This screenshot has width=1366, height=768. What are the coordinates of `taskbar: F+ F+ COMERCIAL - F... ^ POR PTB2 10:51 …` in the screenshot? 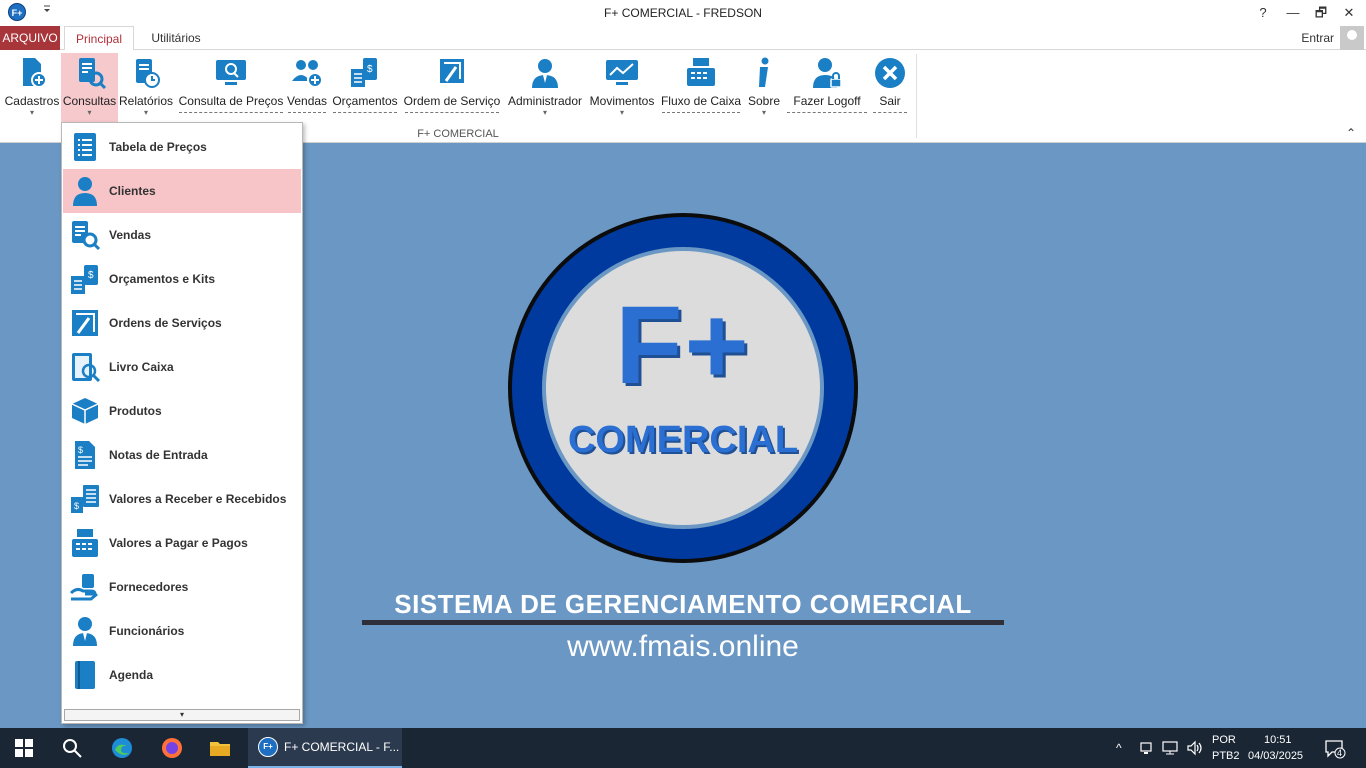 It's located at (683, 748).